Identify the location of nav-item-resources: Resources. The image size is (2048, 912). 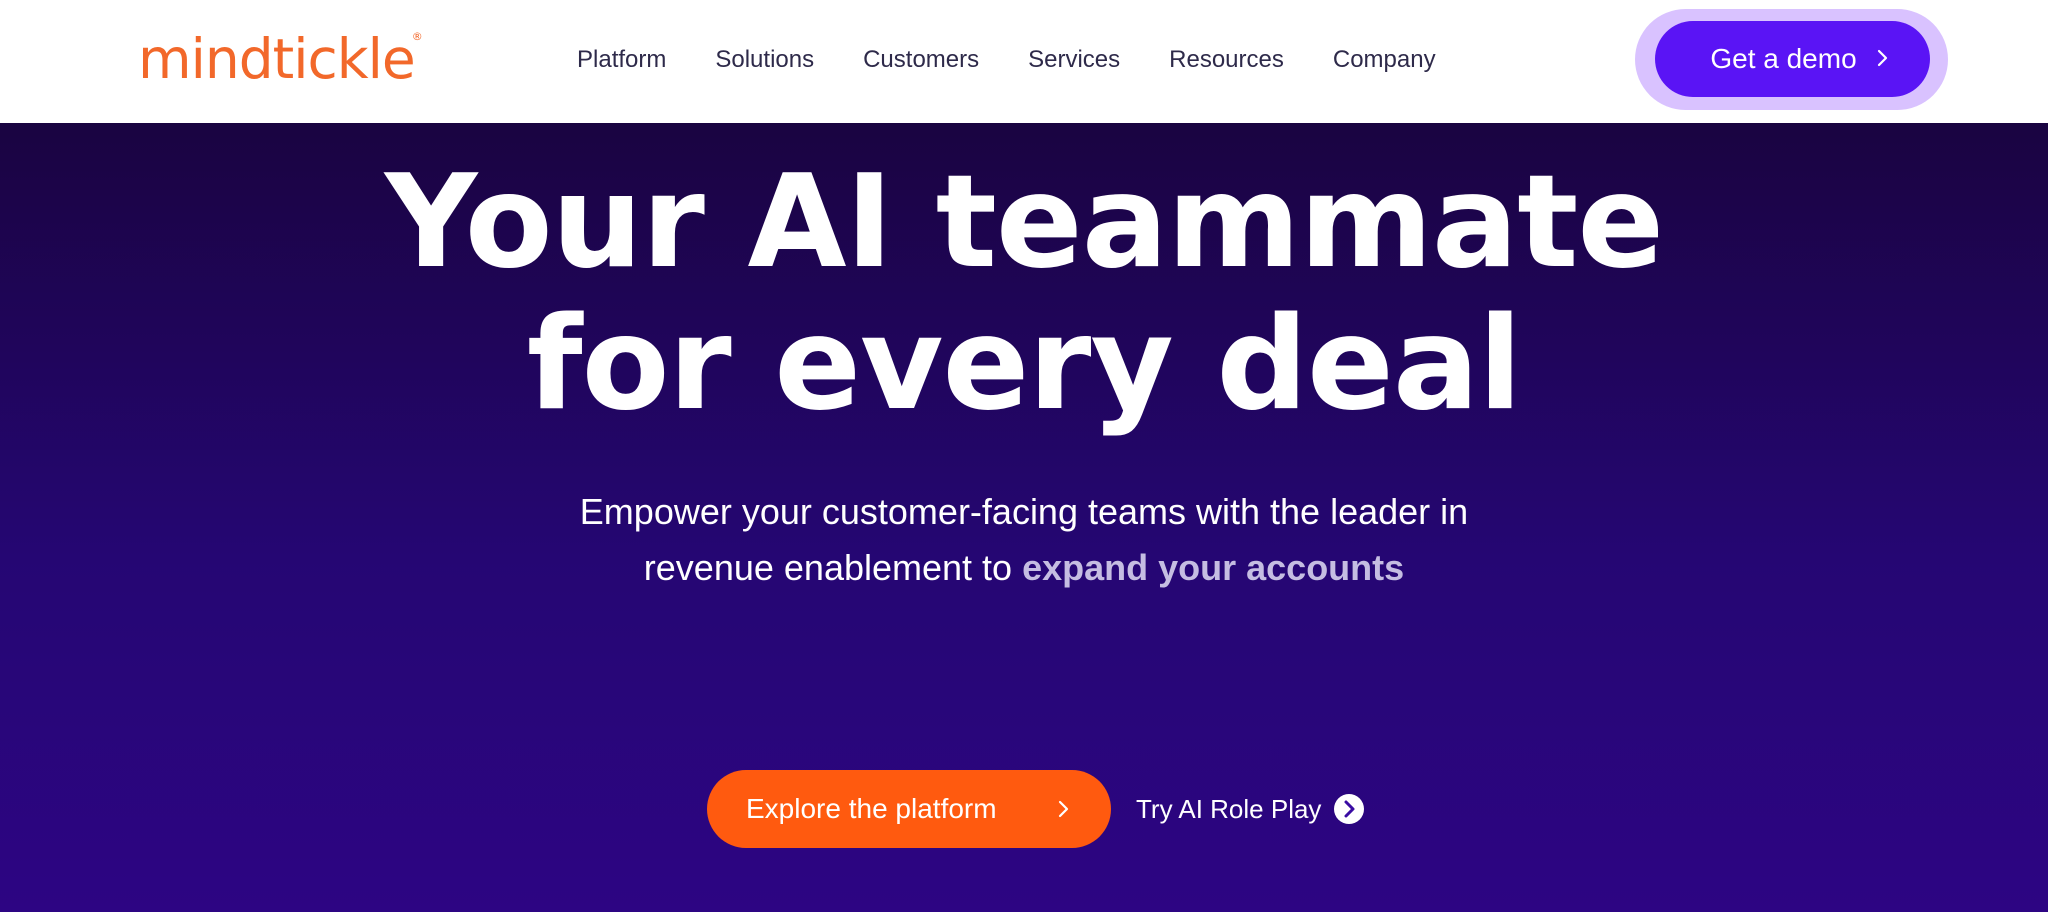
(1226, 60).